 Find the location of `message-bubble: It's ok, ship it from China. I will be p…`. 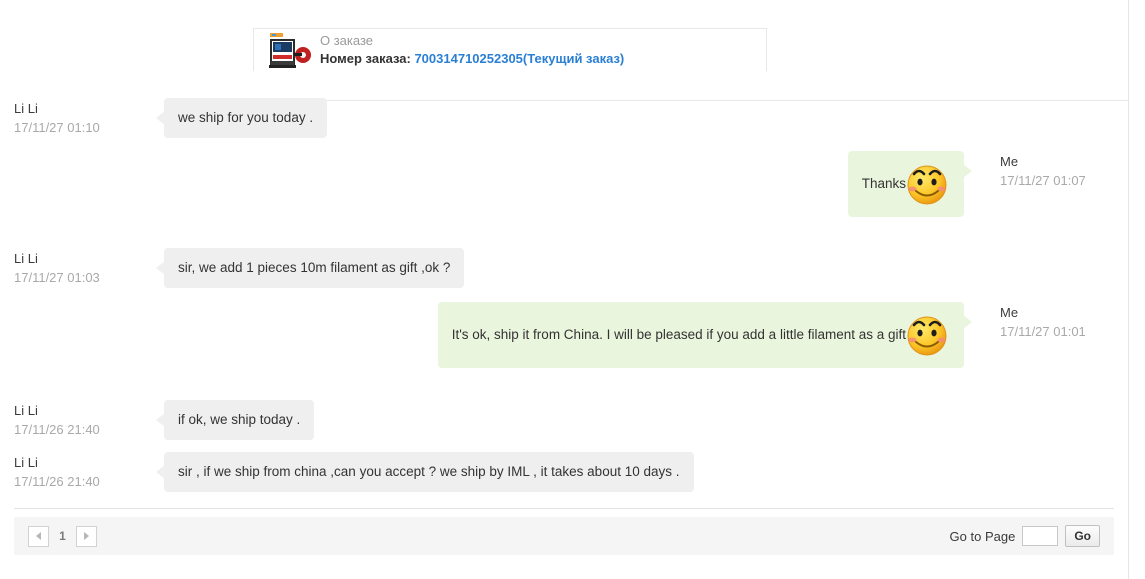

message-bubble: It's ok, ship it from China. I will be p… is located at coordinates (705, 335).